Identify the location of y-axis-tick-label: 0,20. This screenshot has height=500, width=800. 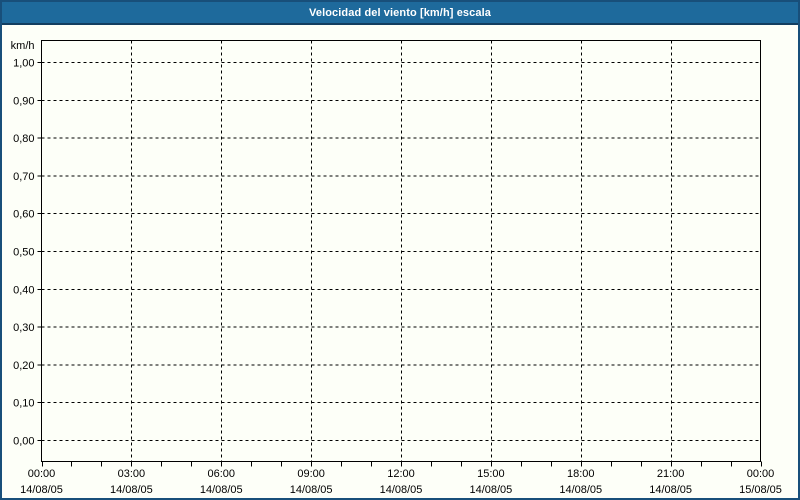
(23, 366).